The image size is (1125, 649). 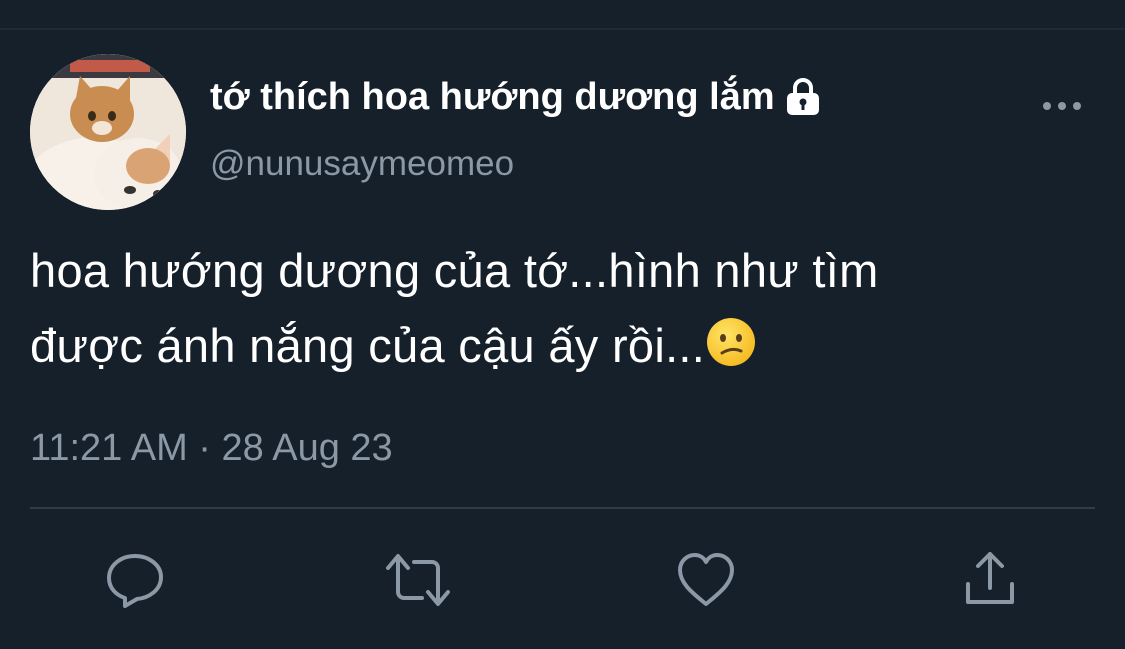 I want to click on user-handle: @nunusaymeomeo, so click(x=362, y=164).